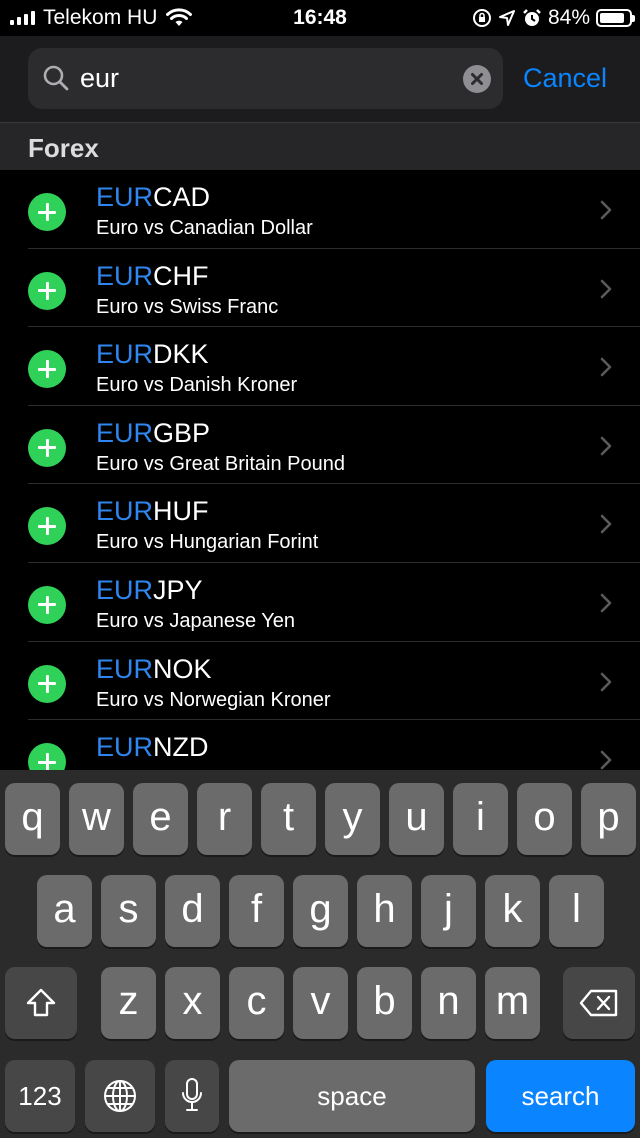 Image resolution: width=640 pixels, height=1138 pixels. What do you see at coordinates (192, 911) in the screenshot?
I see `key-d: d` at bounding box center [192, 911].